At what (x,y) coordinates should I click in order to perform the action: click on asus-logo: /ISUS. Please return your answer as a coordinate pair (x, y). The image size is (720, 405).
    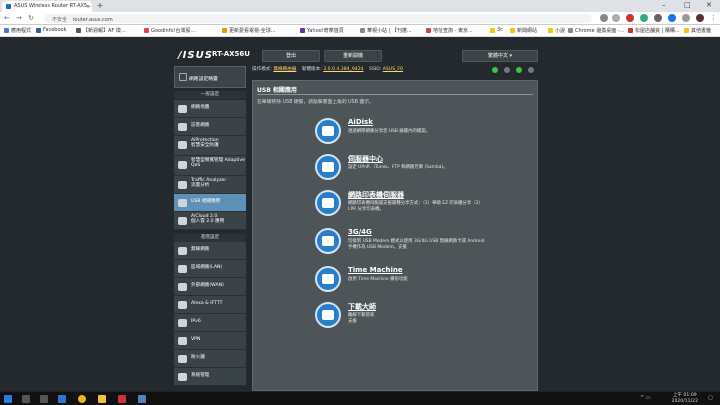
    Looking at the image, I should click on (195, 55).